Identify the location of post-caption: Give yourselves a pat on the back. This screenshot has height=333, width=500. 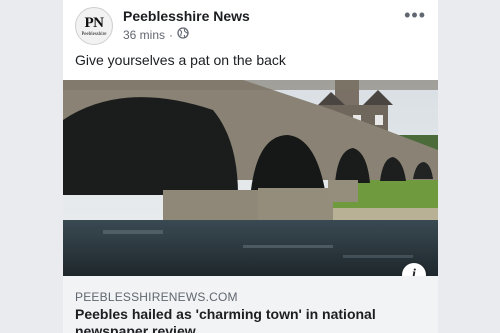
(180, 60).